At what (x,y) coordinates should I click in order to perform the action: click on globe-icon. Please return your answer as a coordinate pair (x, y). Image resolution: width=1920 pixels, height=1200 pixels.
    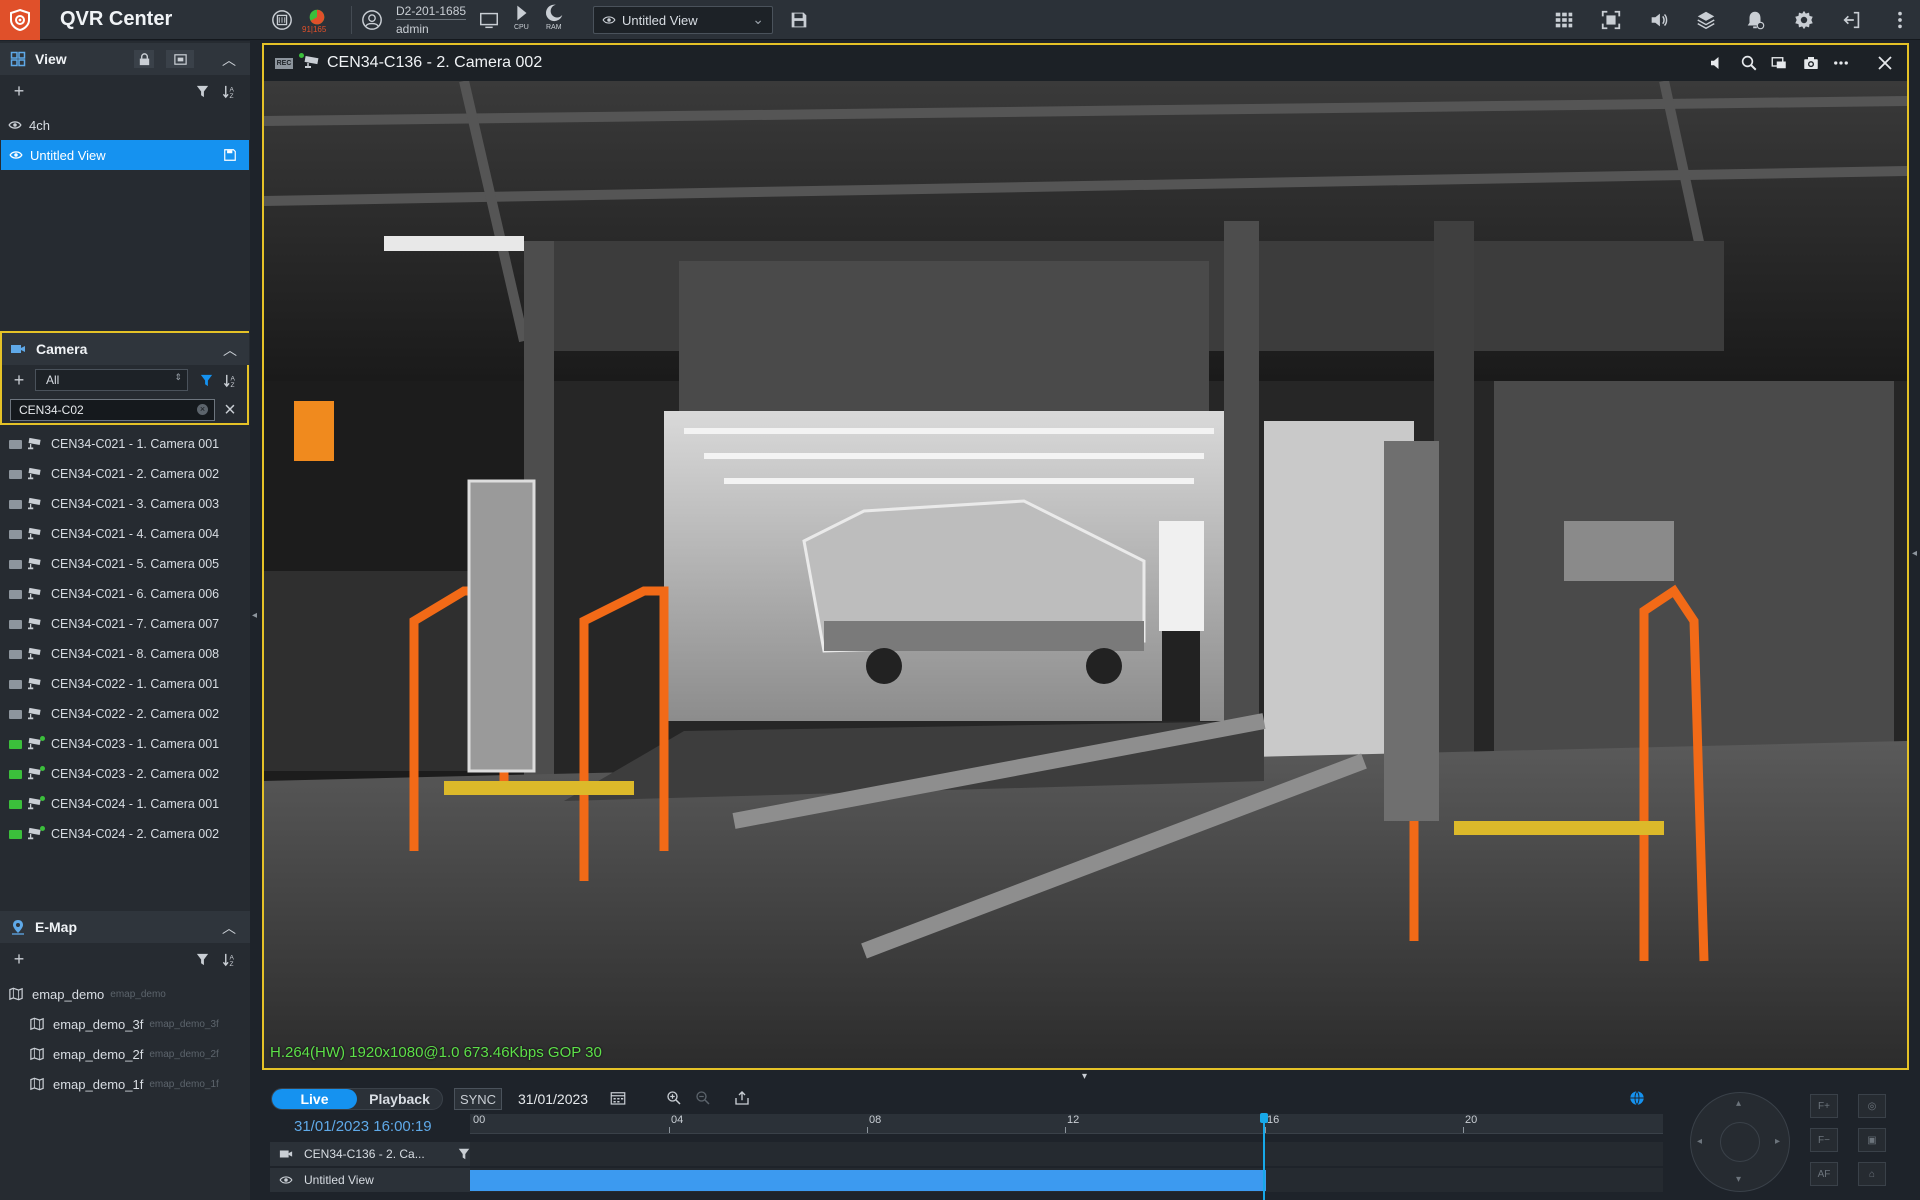
    Looking at the image, I should click on (1637, 1098).